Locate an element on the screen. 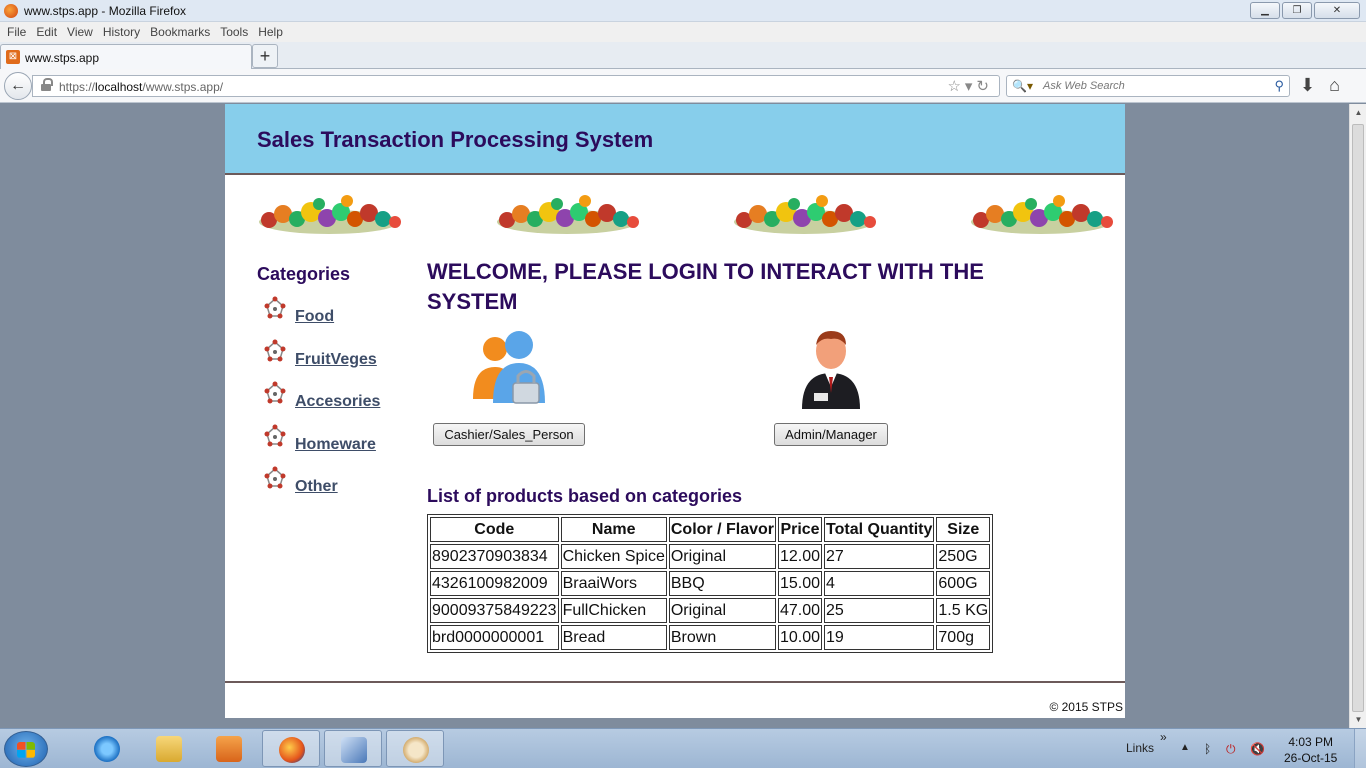  cell-size: 700g is located at coordinates (963, 637).